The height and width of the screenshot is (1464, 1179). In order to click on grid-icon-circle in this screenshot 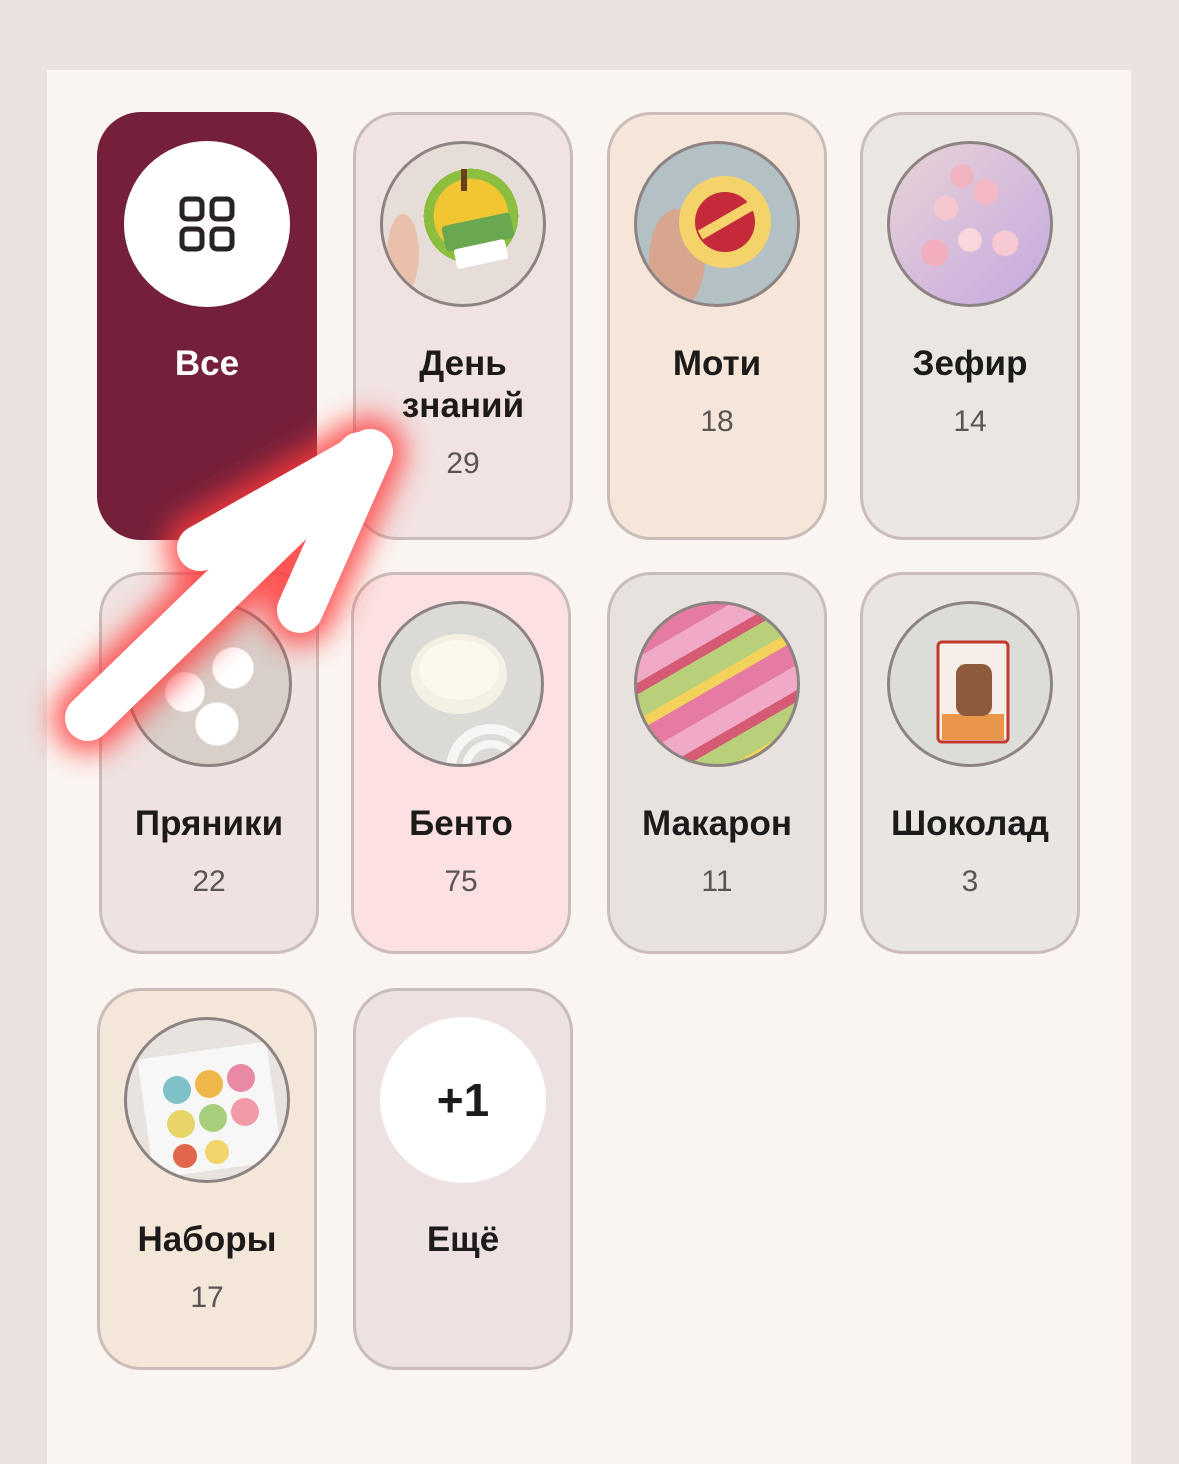, I will do `click(207, 224)`.